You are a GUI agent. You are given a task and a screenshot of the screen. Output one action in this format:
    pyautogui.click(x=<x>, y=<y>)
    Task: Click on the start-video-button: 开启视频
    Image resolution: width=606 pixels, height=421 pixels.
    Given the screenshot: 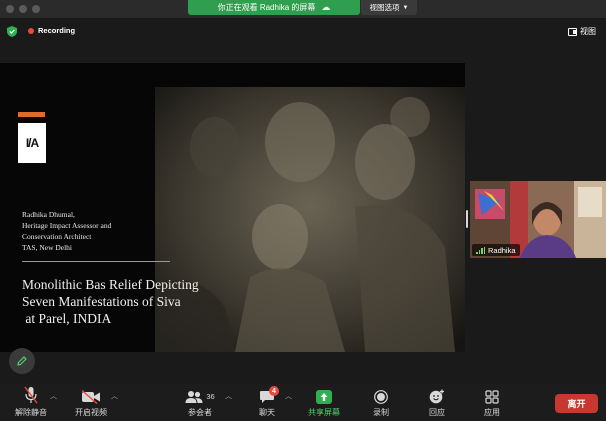 What is the action you would take?
    pyautogui.click(x=91, y=402)
    